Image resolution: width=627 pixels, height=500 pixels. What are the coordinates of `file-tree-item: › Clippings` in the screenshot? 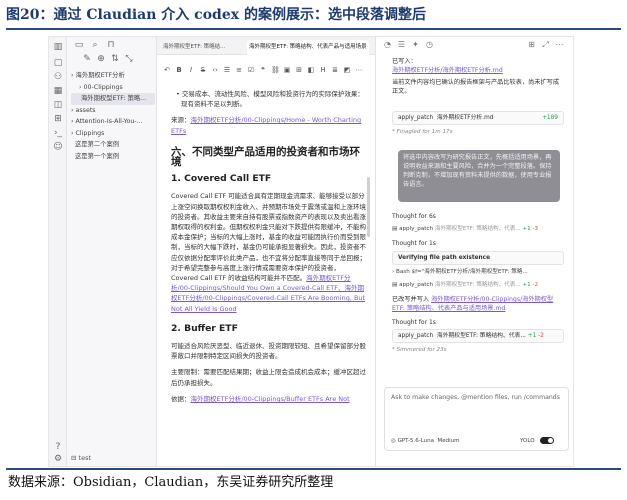 It's located at (113, 134).